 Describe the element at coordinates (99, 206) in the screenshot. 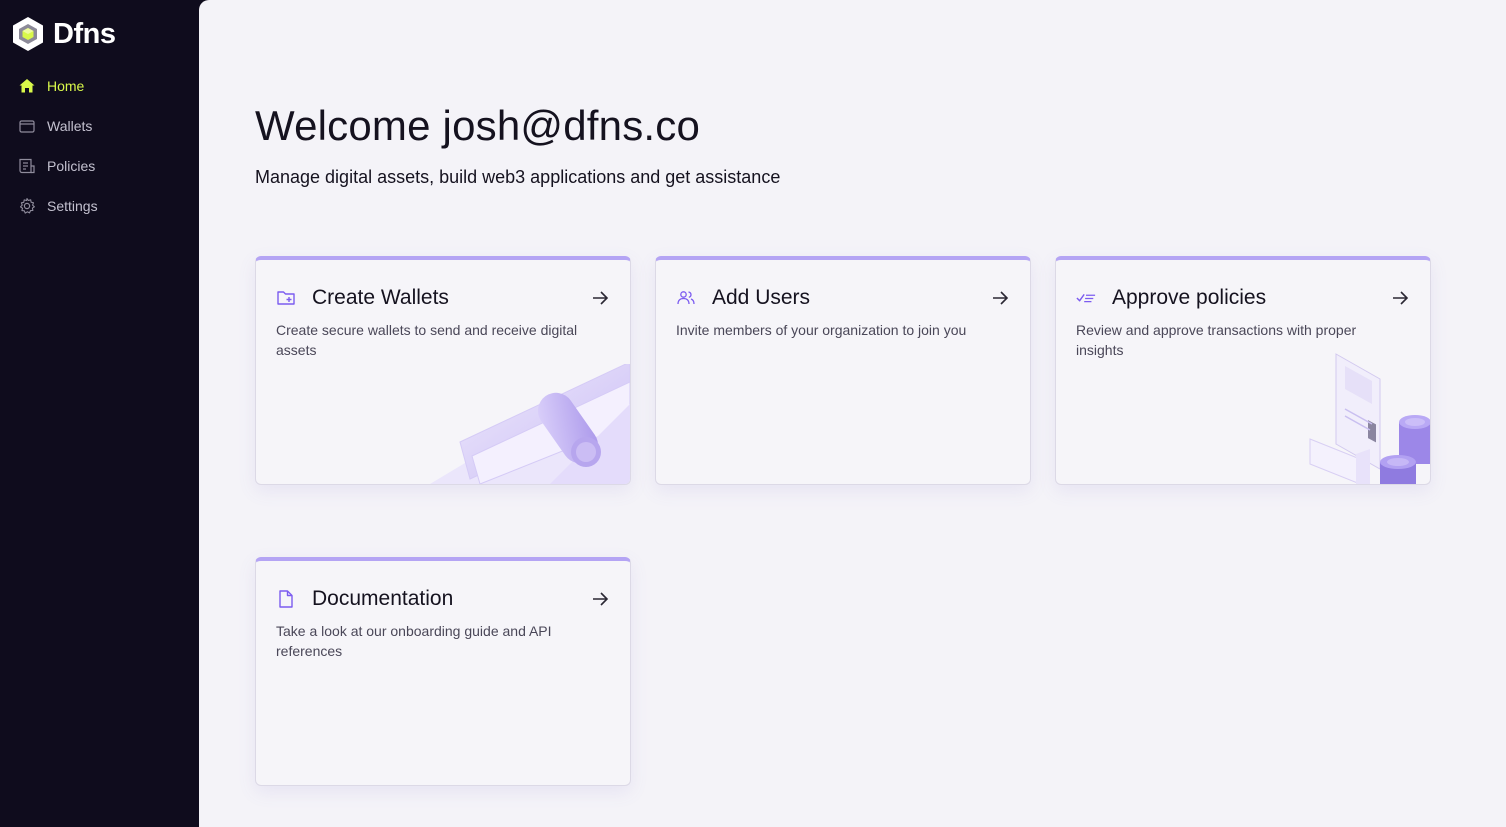

I see `sidebar-item-settings: Settings` at that location.